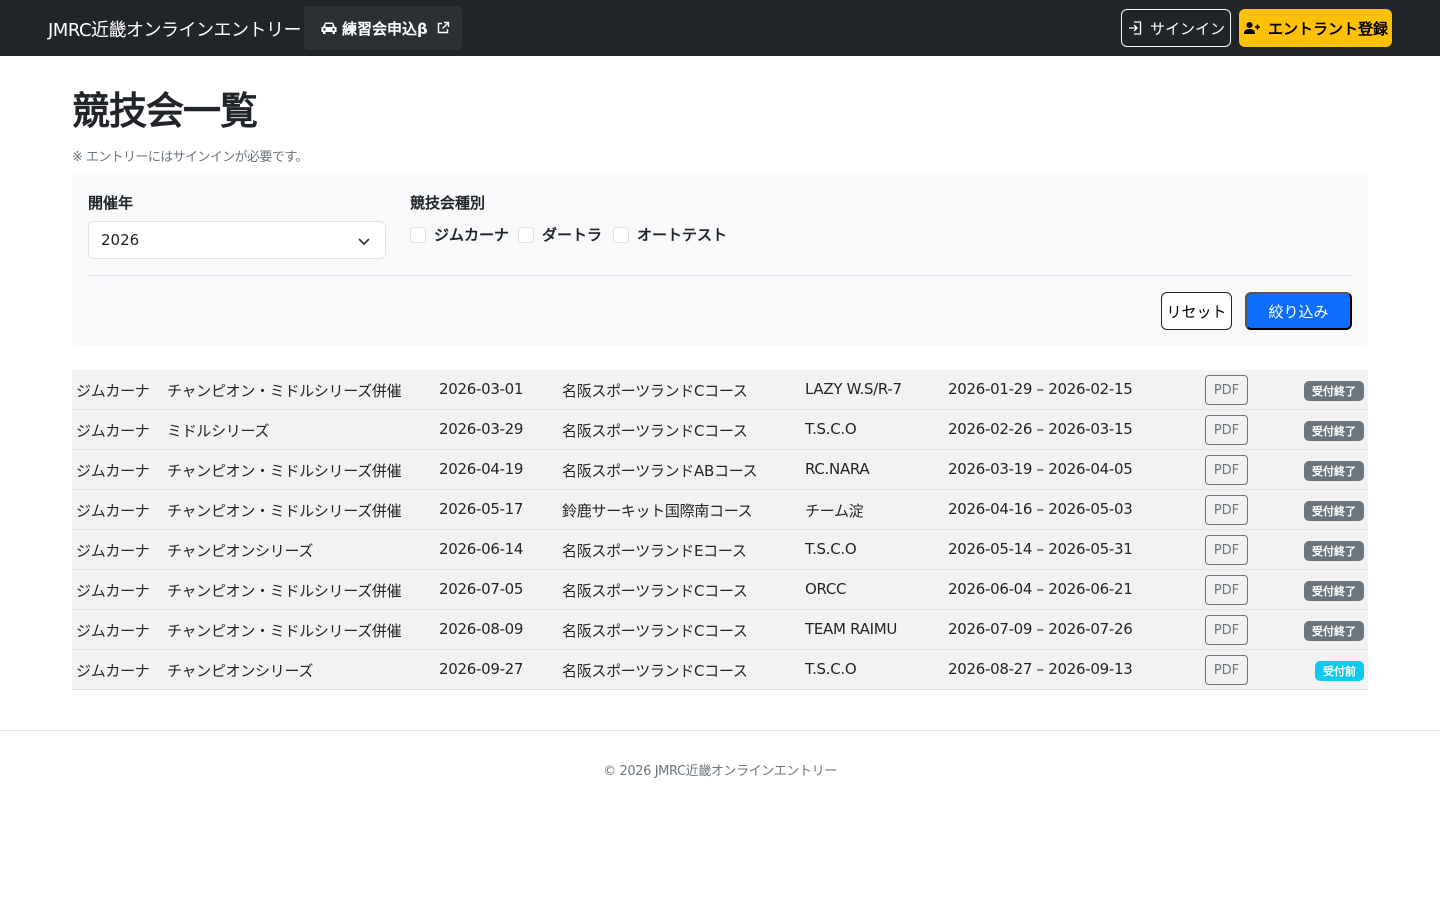 This screenshot has width=1440, height=900. Describe the element at coordinates (1040, 469) in the screenshot. I see `entry-period: 2026-03-19 – 2026-04-05` at that location.